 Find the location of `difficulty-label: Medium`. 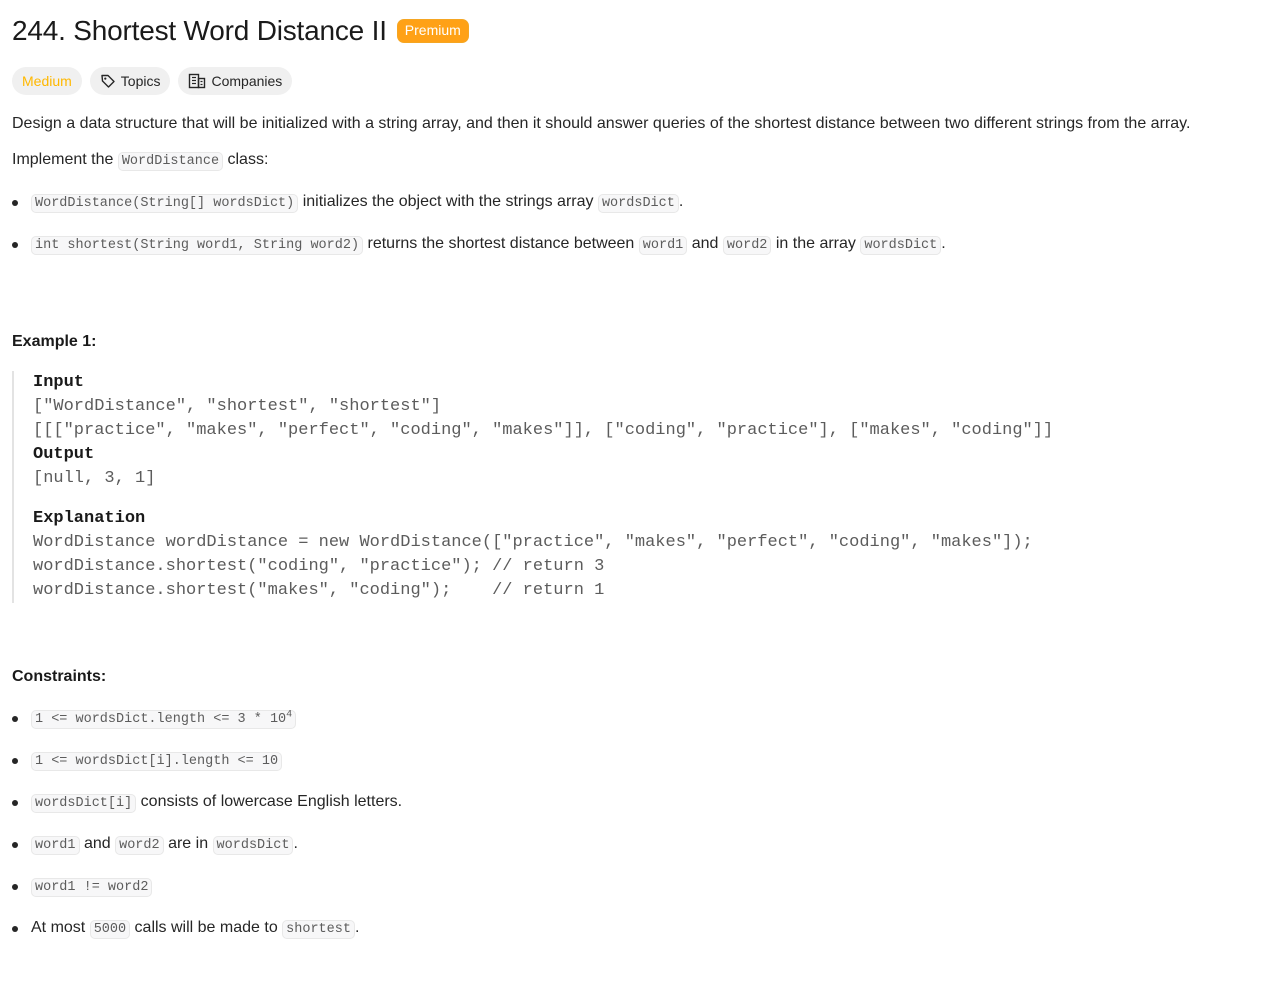

difficulty-label: Medium is located at coordinates (47, 81).